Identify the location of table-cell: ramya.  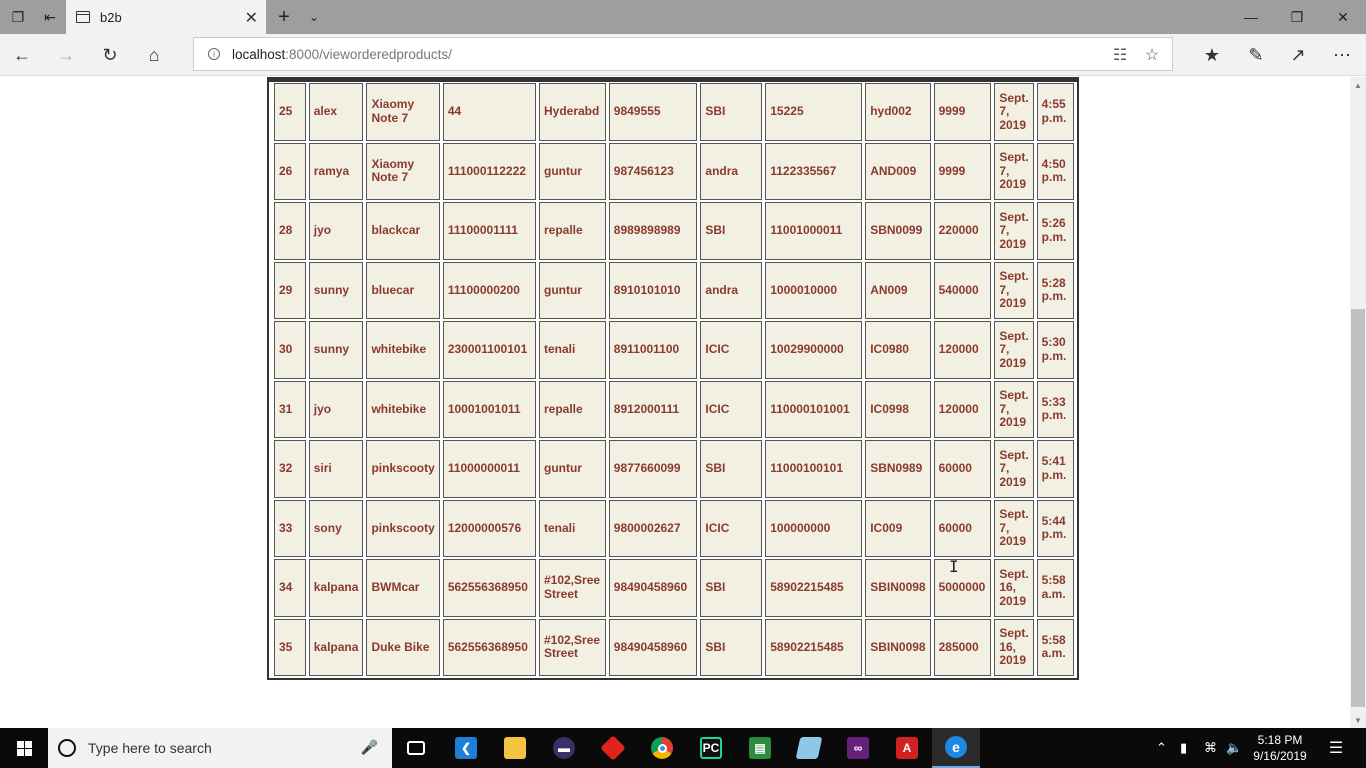
(336, 171).